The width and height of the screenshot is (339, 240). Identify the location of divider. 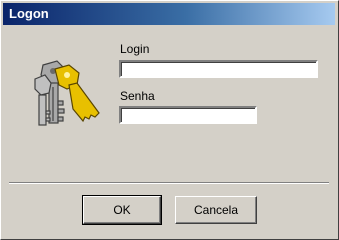
(169, 183).